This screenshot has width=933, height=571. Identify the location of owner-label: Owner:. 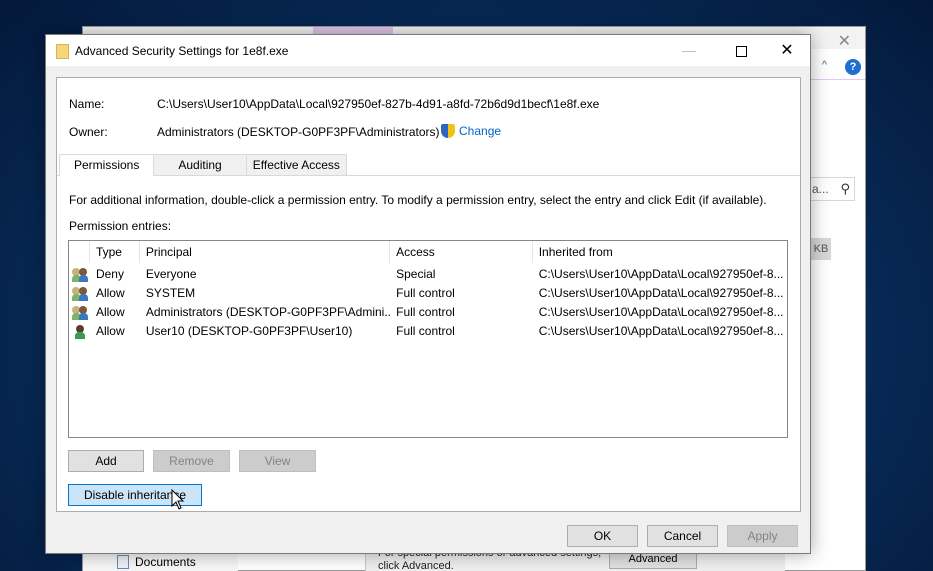
(88, 132).